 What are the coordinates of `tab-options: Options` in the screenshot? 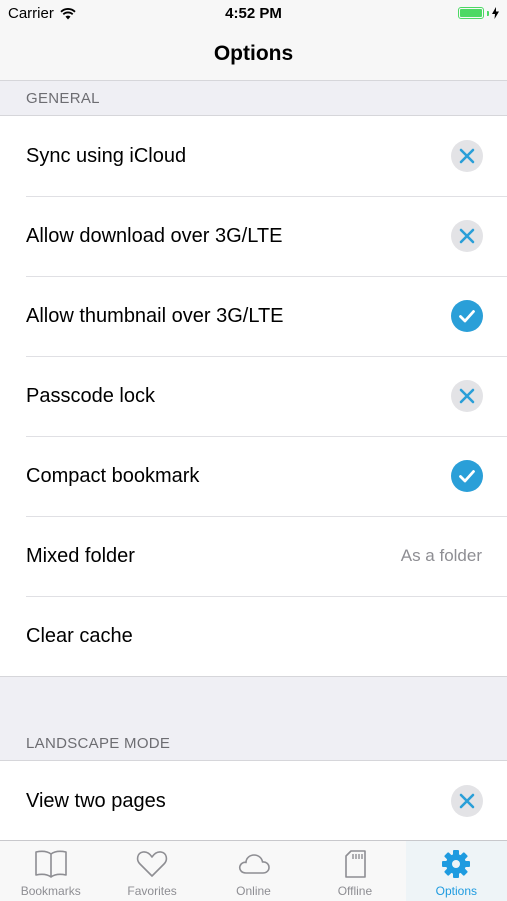 It's located at (456, 871).